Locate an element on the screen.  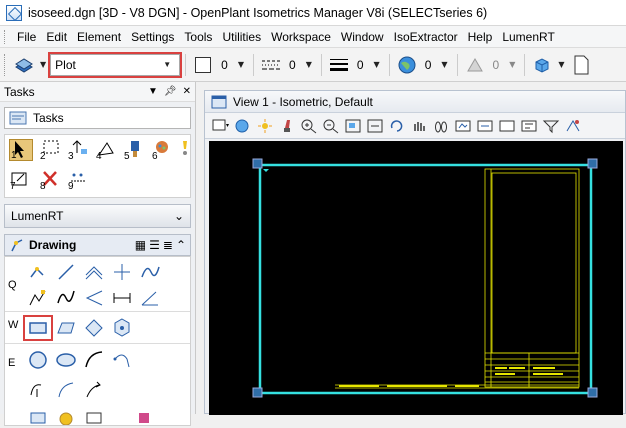
accudraw-icon is located at coordinates (573, 126).